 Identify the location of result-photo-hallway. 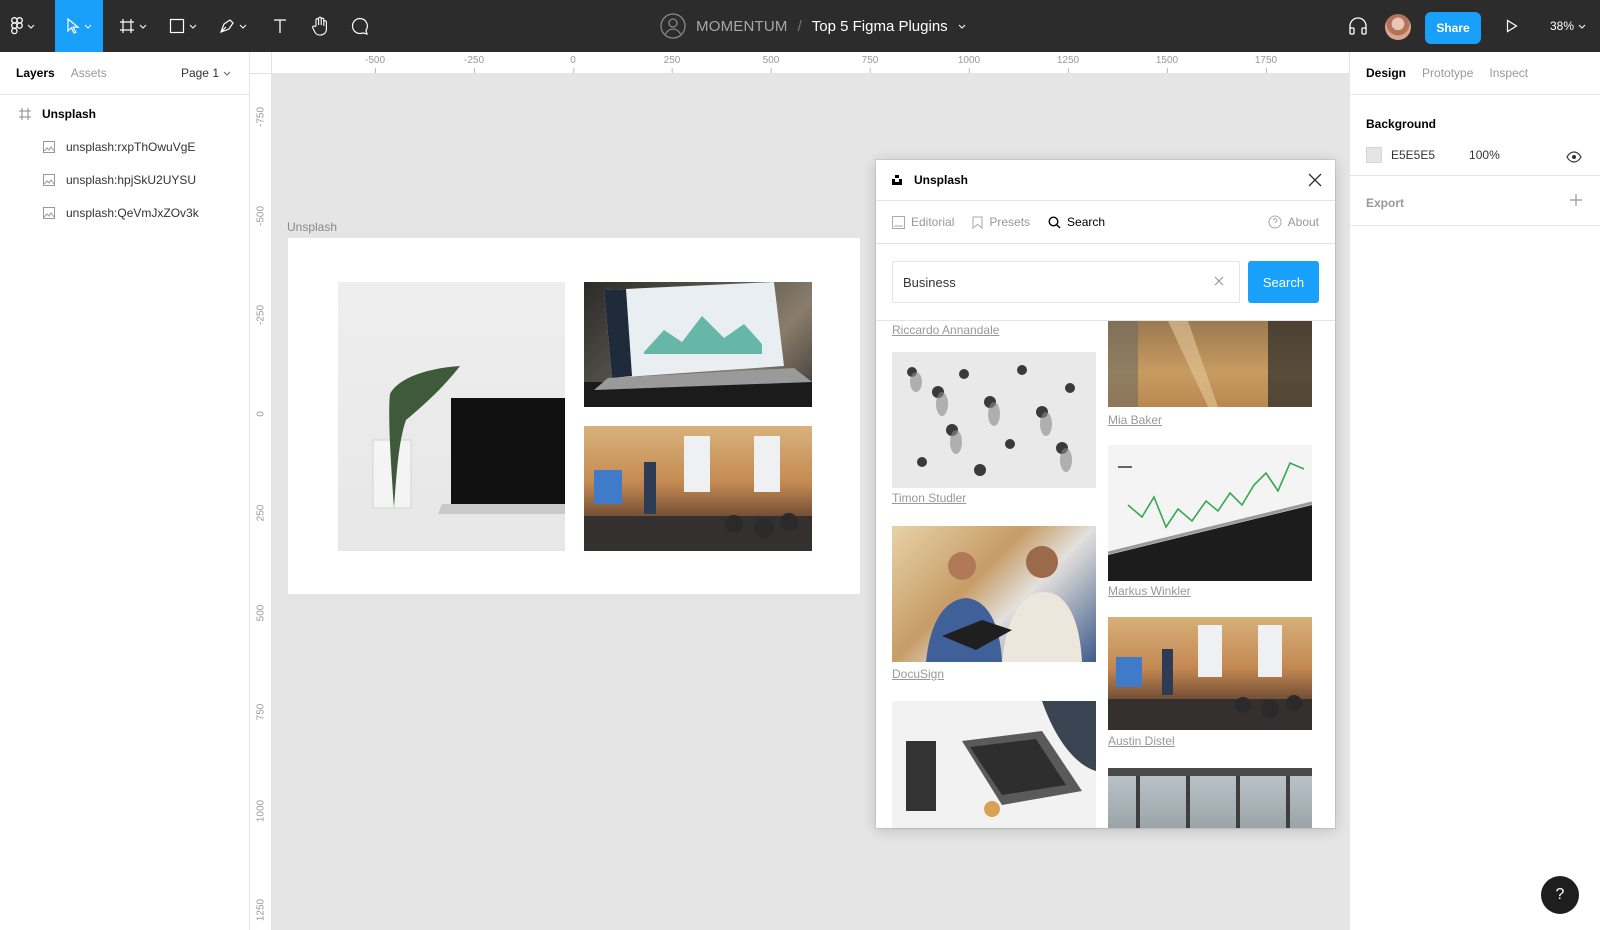
(1210, 364).